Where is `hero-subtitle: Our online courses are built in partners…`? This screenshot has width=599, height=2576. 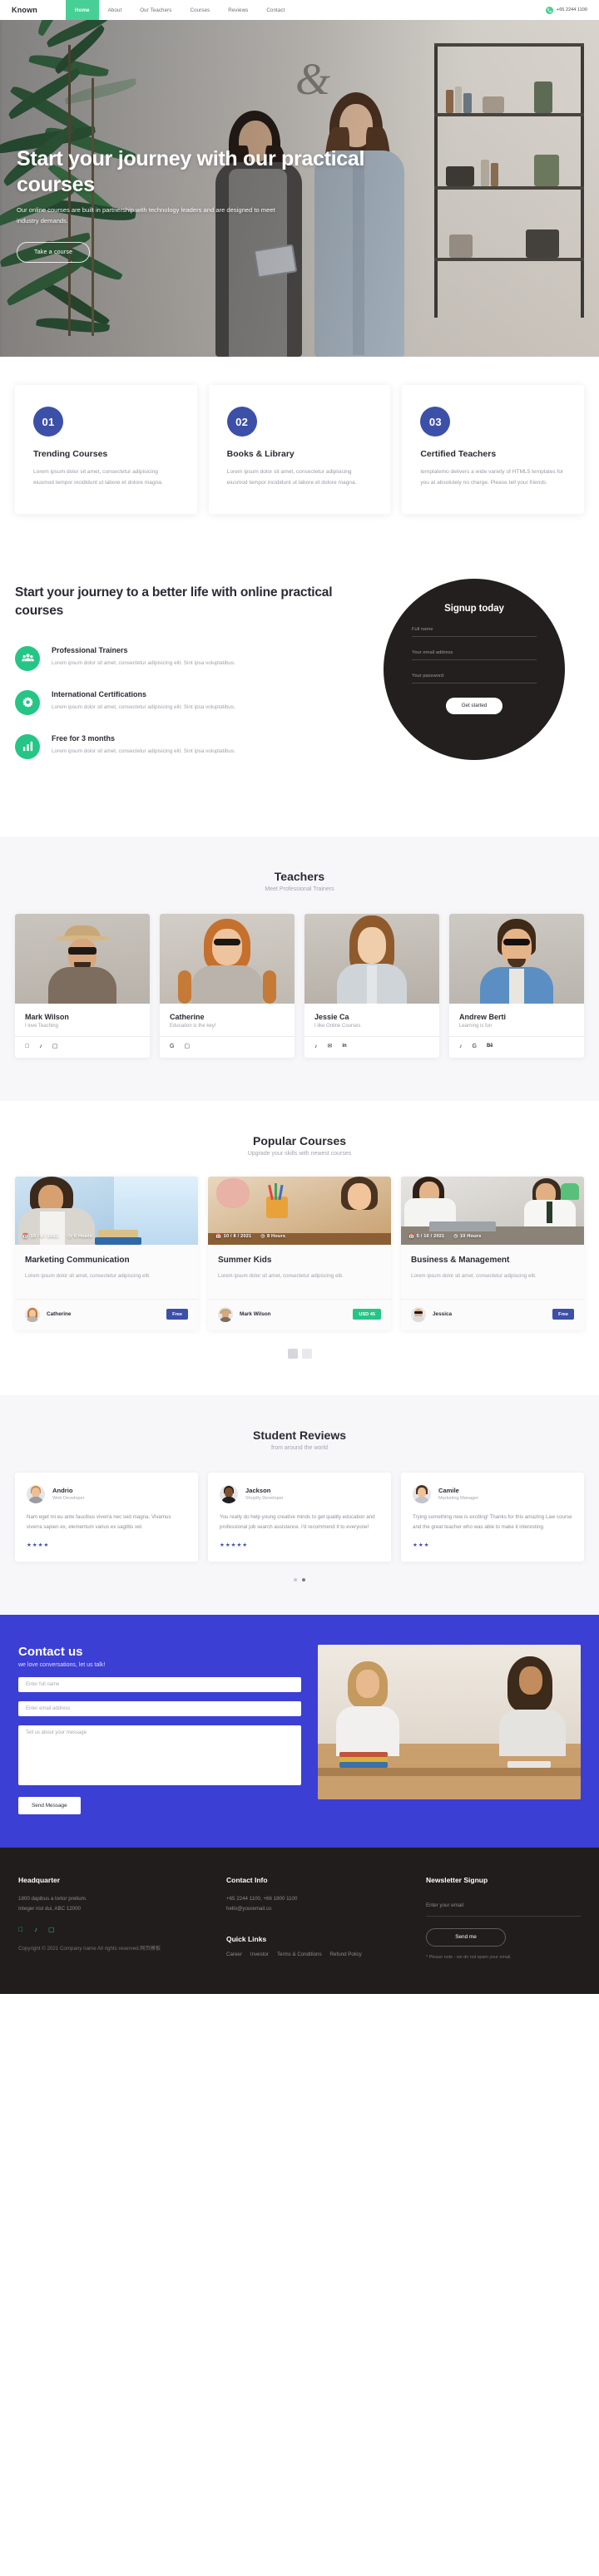 hero-subtitle: Our online courses are built in partners… is located at coordinates (146, 215).